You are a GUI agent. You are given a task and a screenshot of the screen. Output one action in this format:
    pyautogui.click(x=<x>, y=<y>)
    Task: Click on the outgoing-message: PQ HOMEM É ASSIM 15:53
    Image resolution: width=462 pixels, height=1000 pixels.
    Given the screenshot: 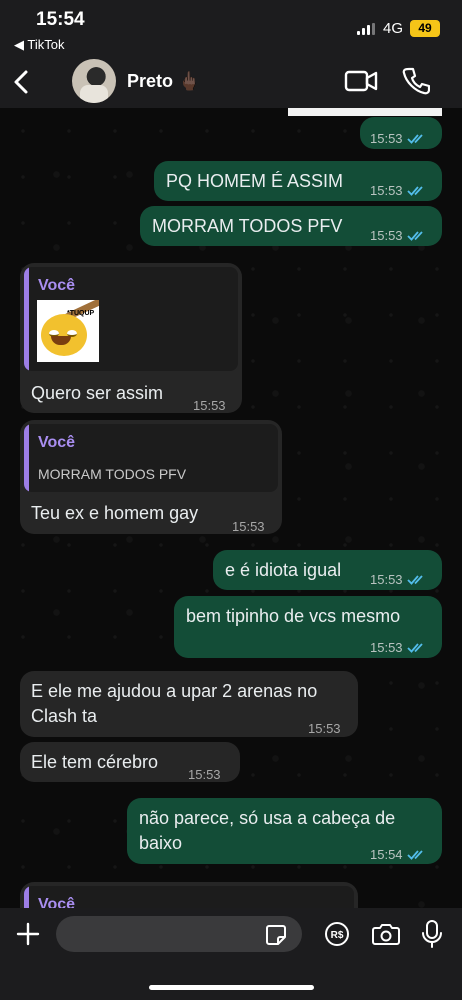 What is the action you would take?
    pyautogui.click(x=298, y=181)
    